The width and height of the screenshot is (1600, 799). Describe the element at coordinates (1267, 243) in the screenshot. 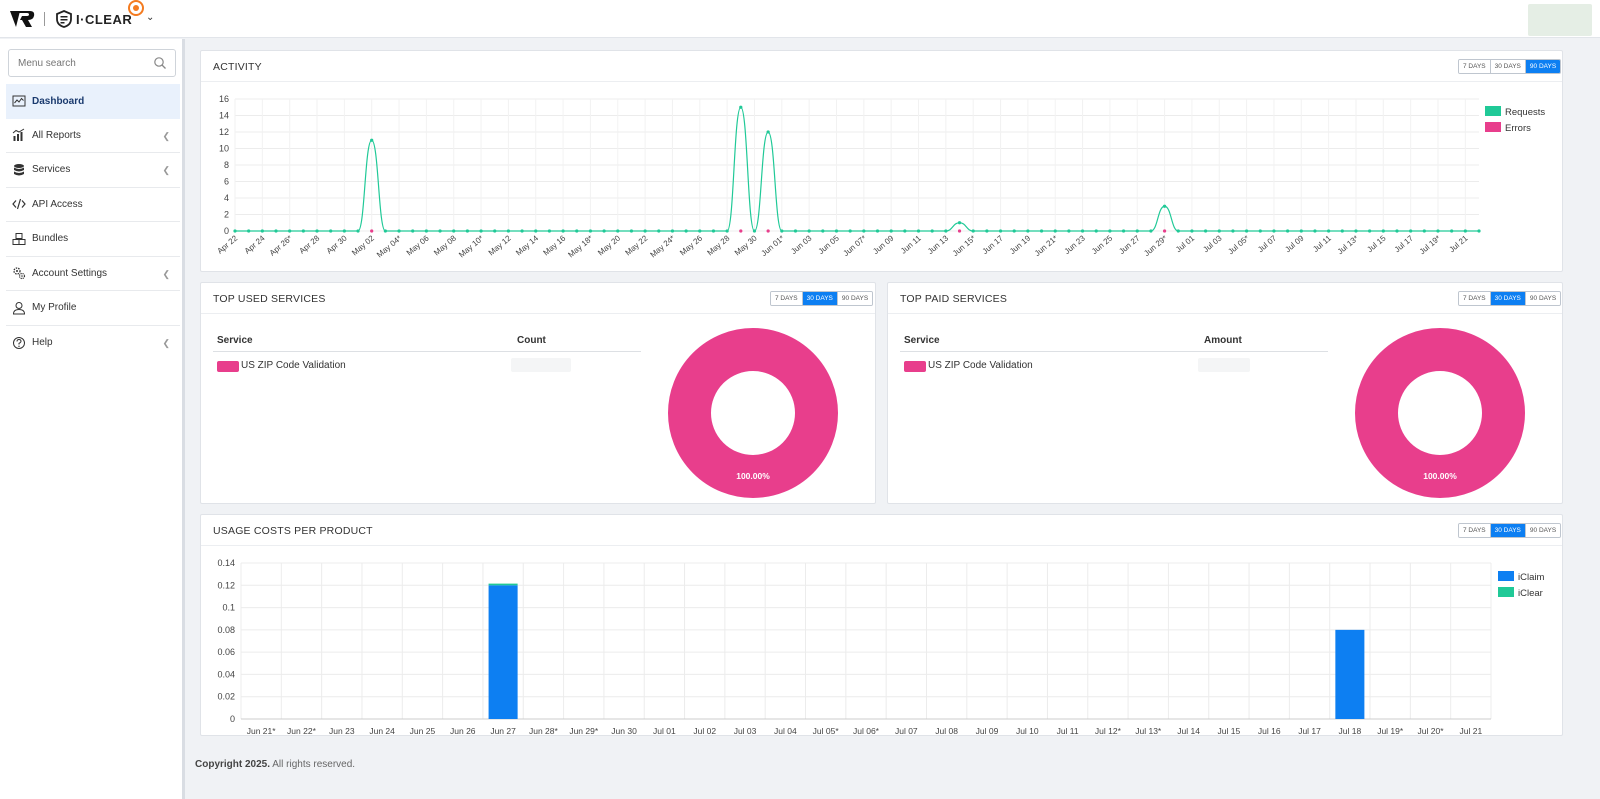

I see `x-tick-label: Jul 07` at that location.